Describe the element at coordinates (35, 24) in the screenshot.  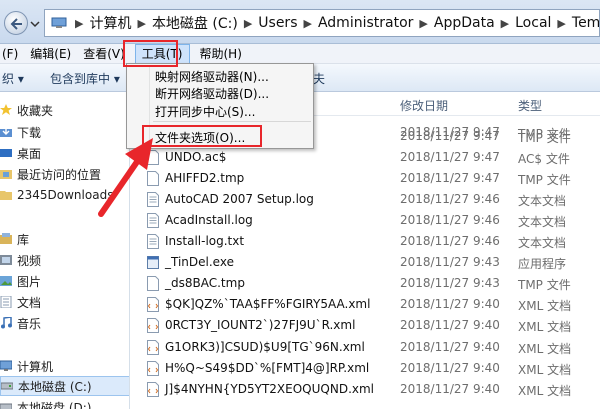
I see `history-dropdown-icon` at that location.